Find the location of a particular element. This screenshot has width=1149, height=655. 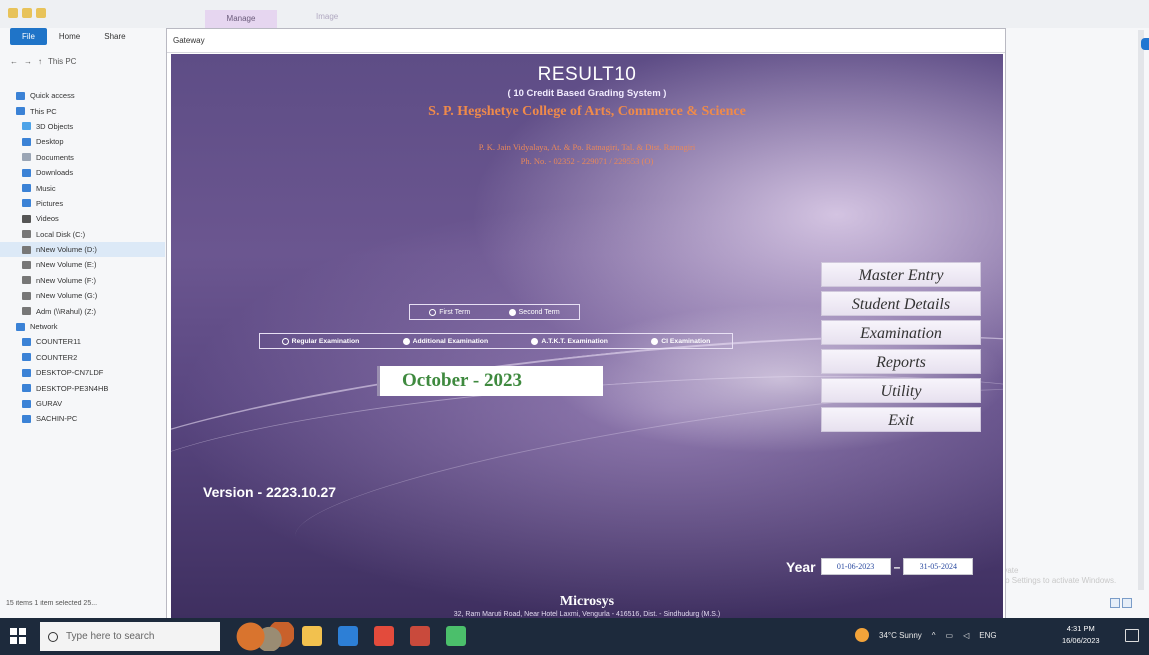

up-arrow-icon: ↑ is located at coordinates (40, 61).